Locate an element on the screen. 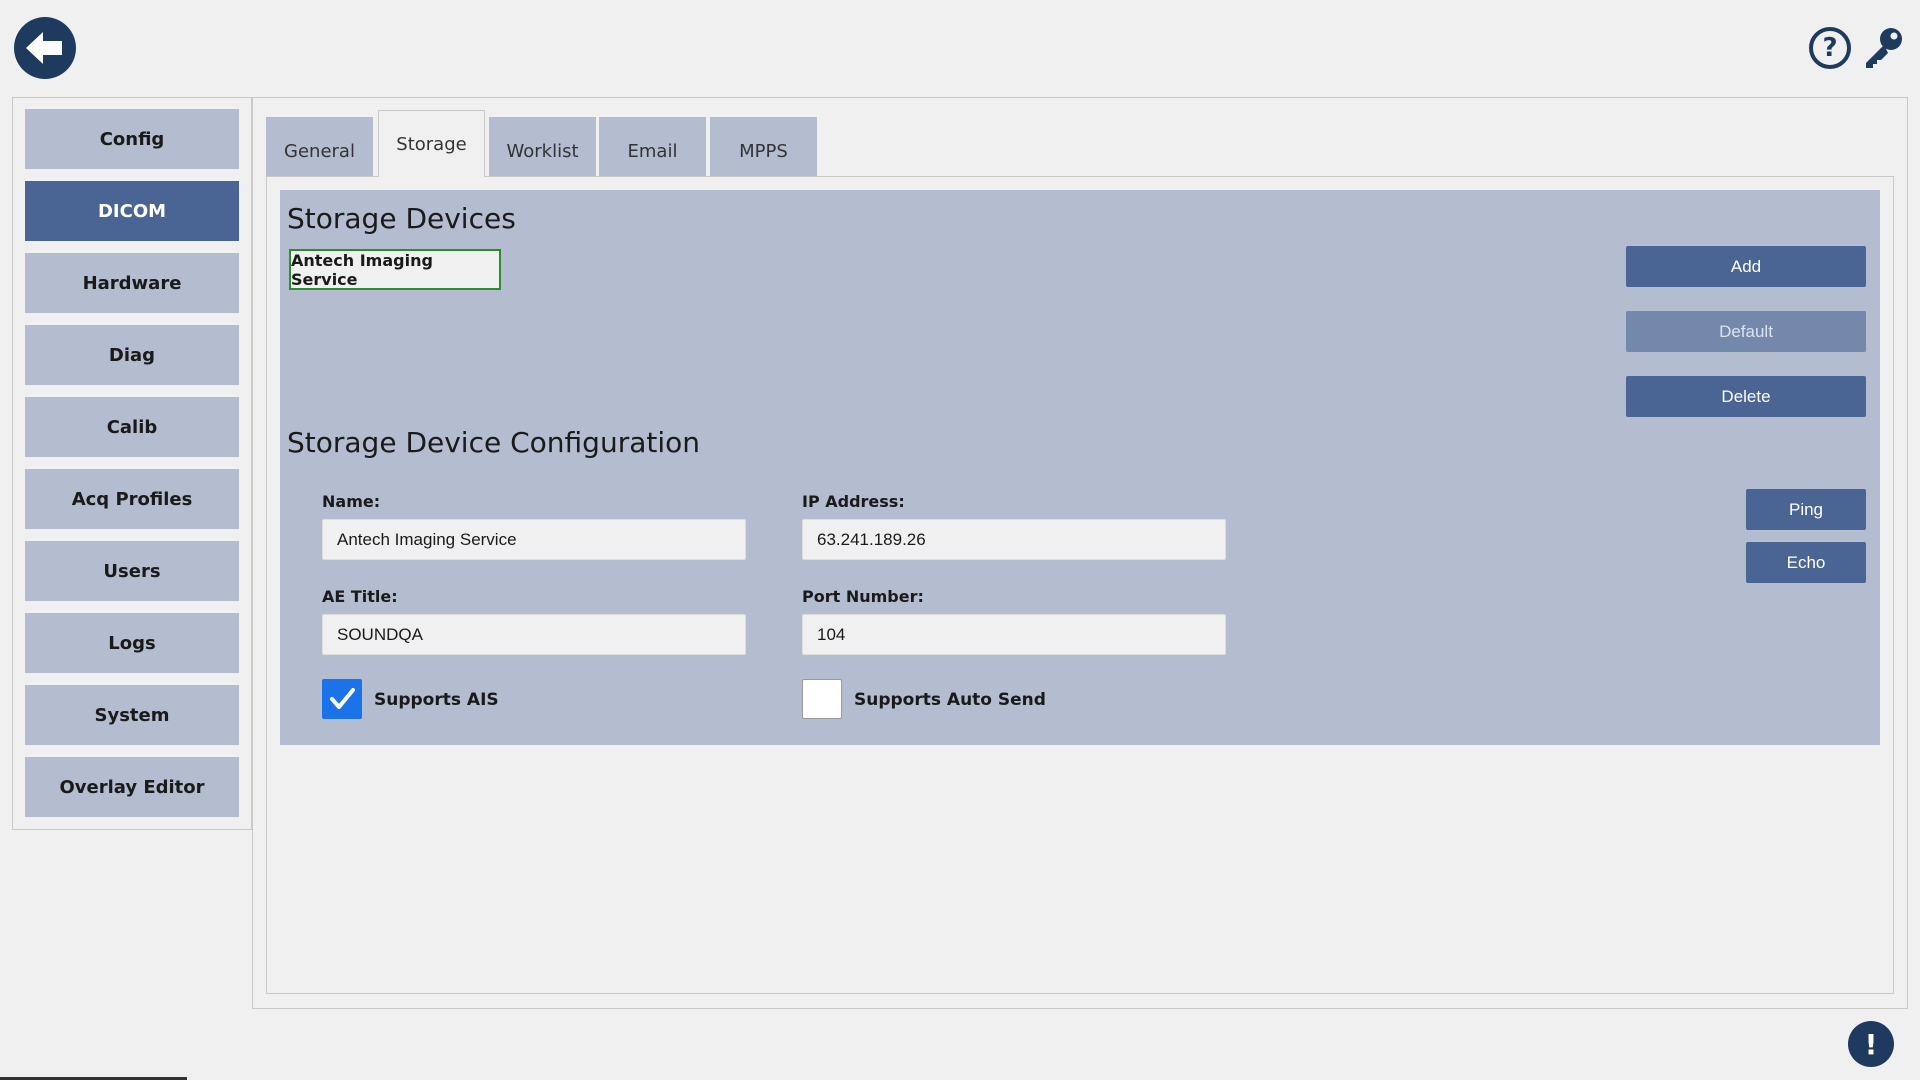  ip-address-field: 63.241.189.26 is located at coordinates (1014, 539).